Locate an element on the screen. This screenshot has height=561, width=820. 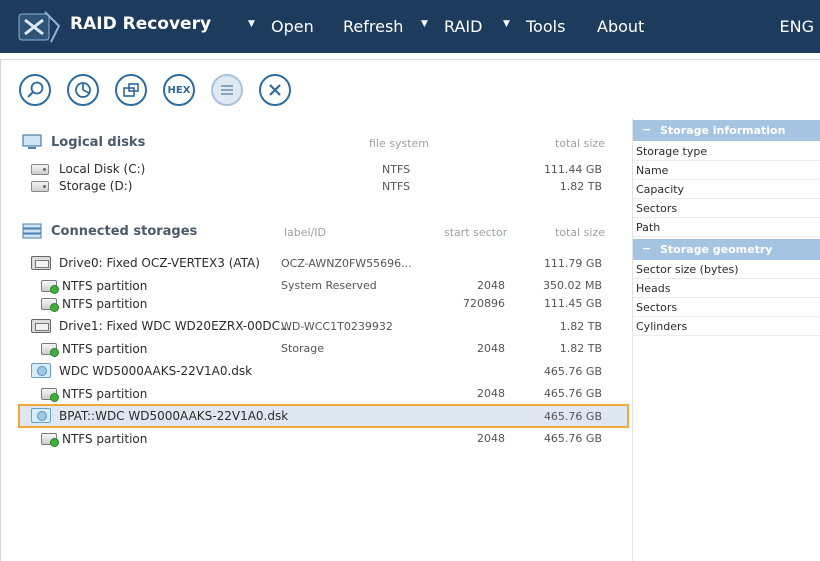
storage-information-header: − Storage information is located at coordinates (726, 130).